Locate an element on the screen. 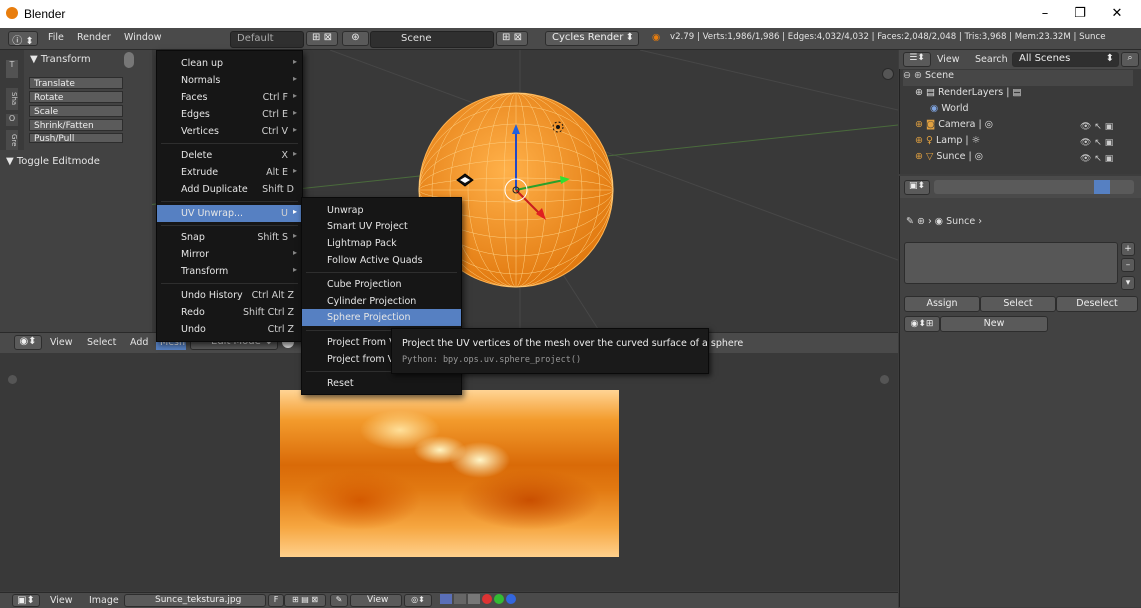  menu-window: Window is located at coordinates (142, 37).